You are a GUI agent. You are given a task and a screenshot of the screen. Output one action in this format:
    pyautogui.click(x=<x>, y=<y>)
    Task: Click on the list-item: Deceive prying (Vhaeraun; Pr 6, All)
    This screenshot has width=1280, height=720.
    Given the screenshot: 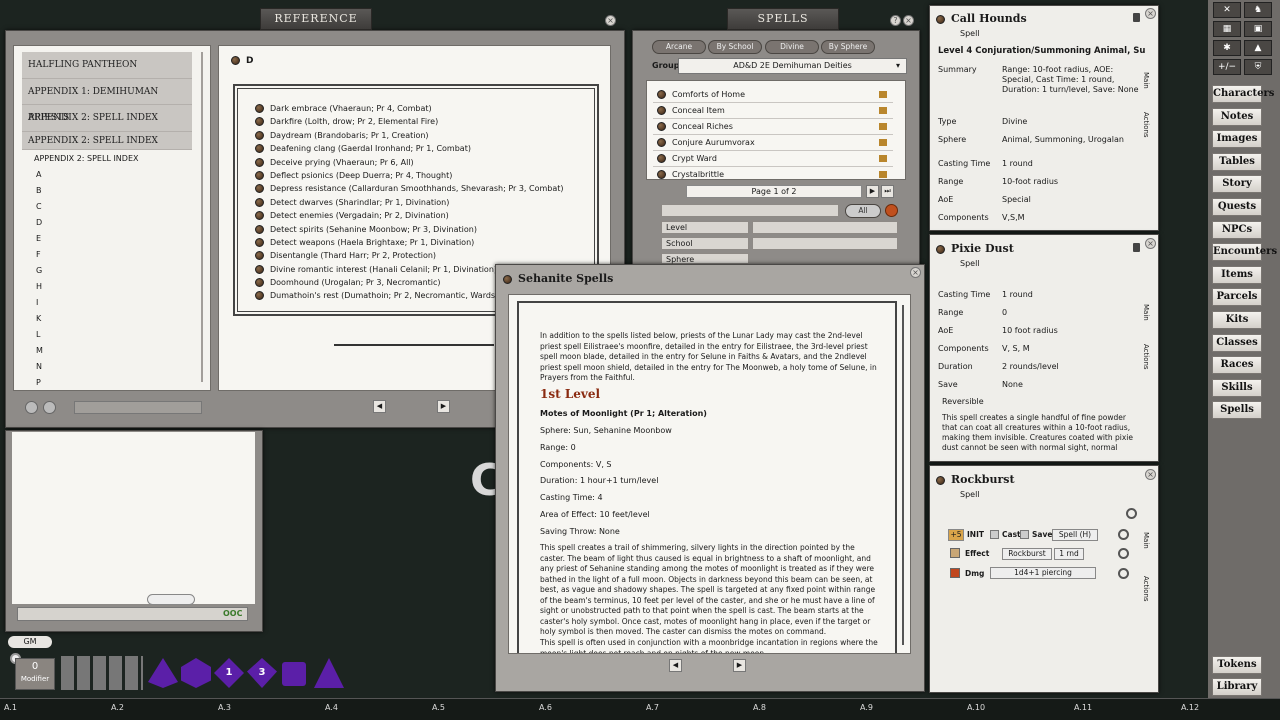 What is the action you would take?
    pyautogui.click(x=409, y=162)
    